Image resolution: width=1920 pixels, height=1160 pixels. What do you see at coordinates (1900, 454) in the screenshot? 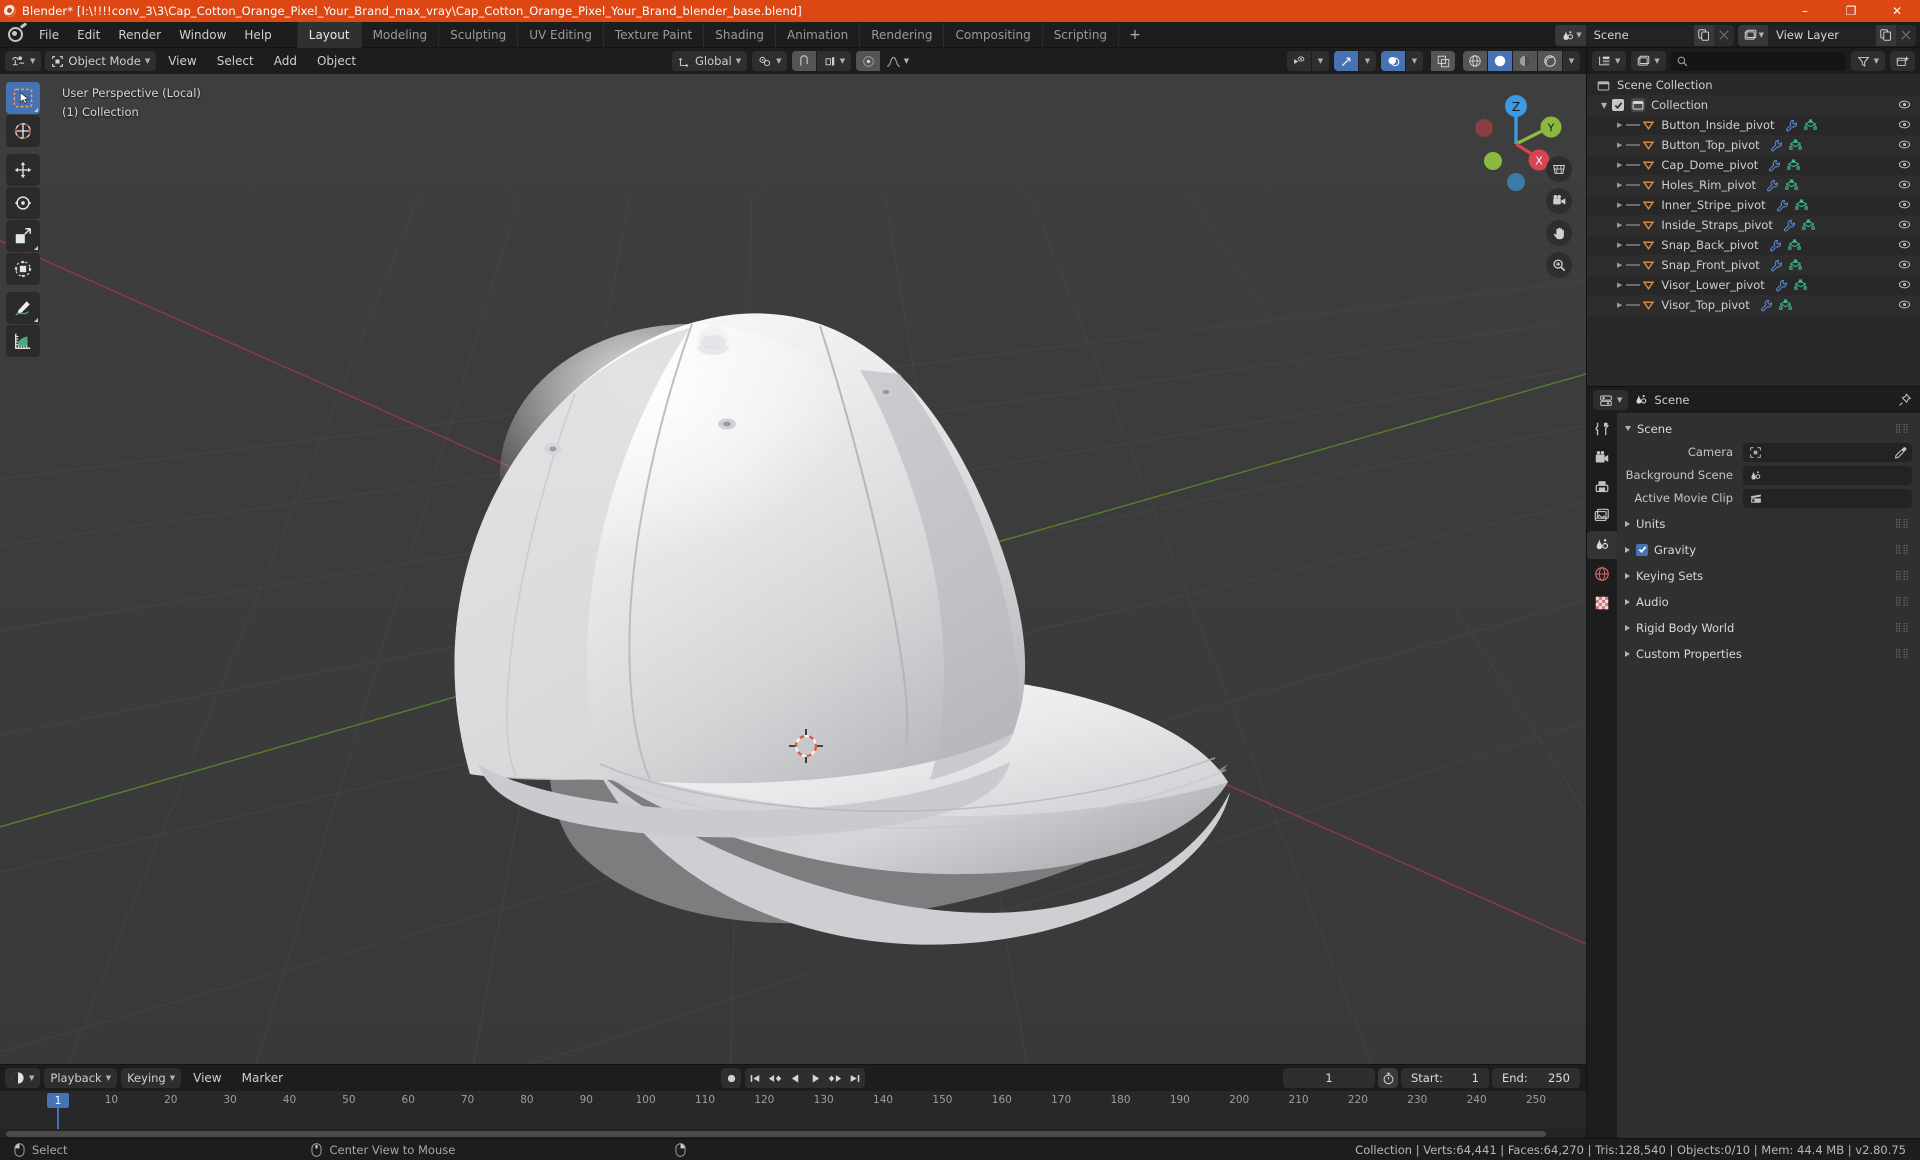
I see `eyedropper-icon` at bounding box center [1900, 454].